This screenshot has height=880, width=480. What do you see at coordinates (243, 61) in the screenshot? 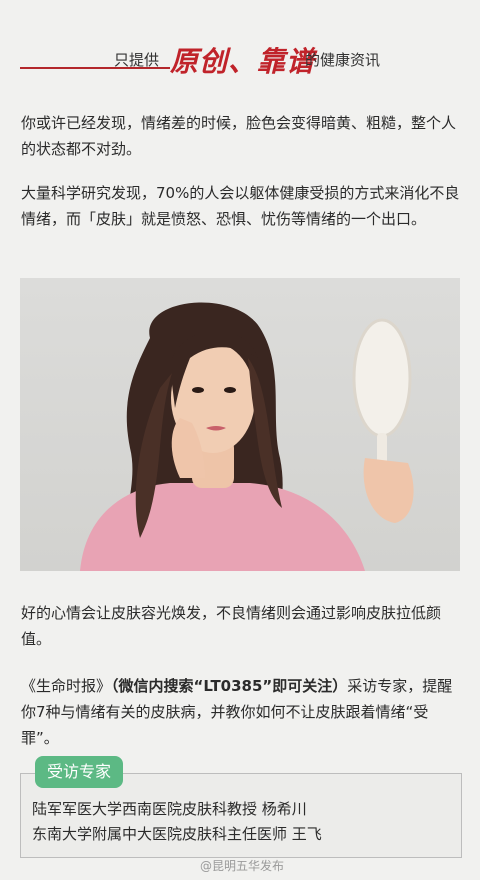
I see `header-brand: 原创、靠谱` at bounding box center [243, 61].